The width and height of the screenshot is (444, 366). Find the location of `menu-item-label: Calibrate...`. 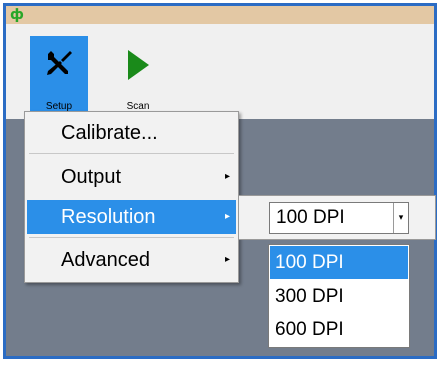

menu-item-label: Calibrate... is located at coordinates (109, 133).